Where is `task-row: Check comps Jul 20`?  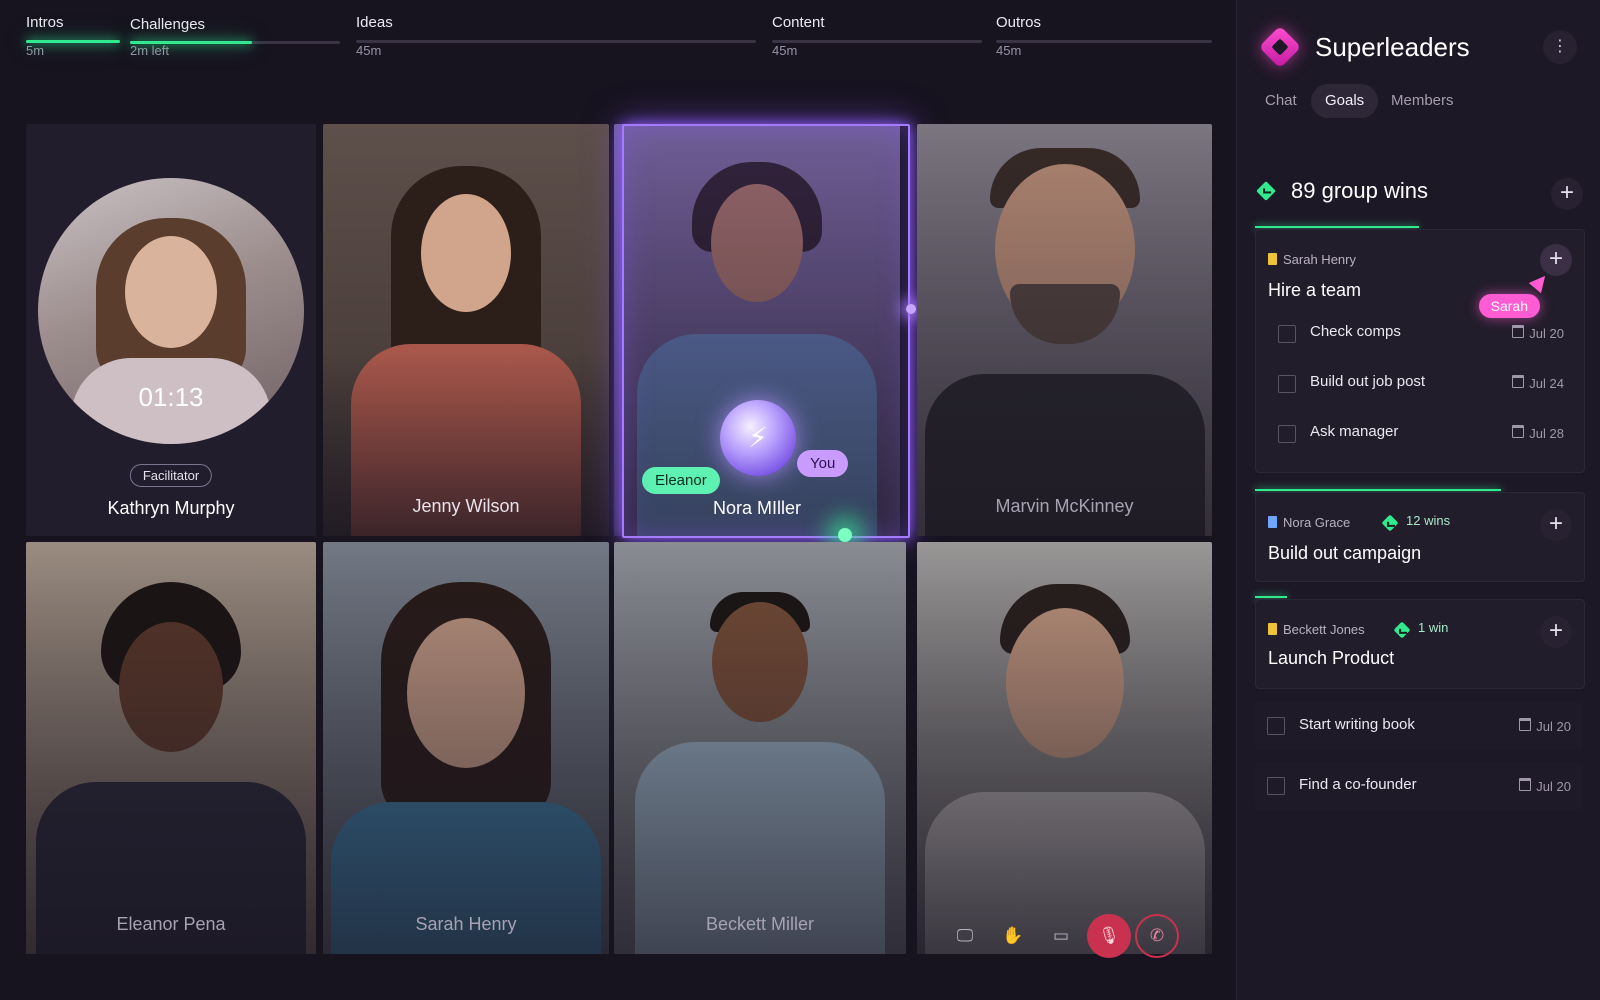 task-row: Check comps Jul 20 is located at coordinates (1420, 334).